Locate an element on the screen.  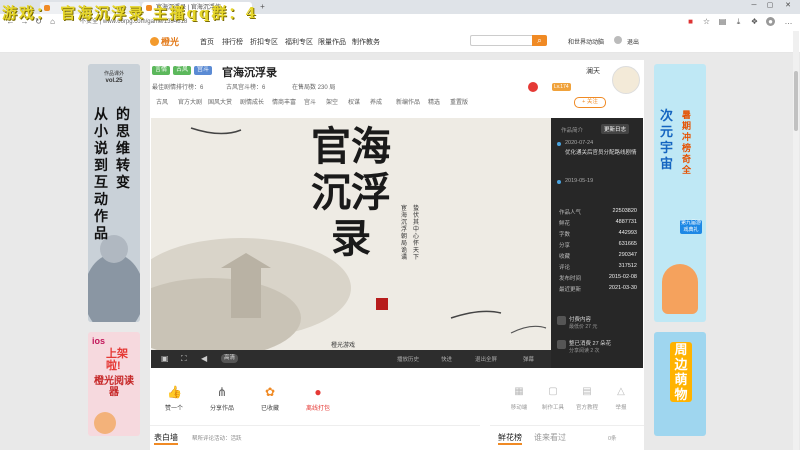
ad-headline: 橙光阅读器 is located at coordinates (114, 387).